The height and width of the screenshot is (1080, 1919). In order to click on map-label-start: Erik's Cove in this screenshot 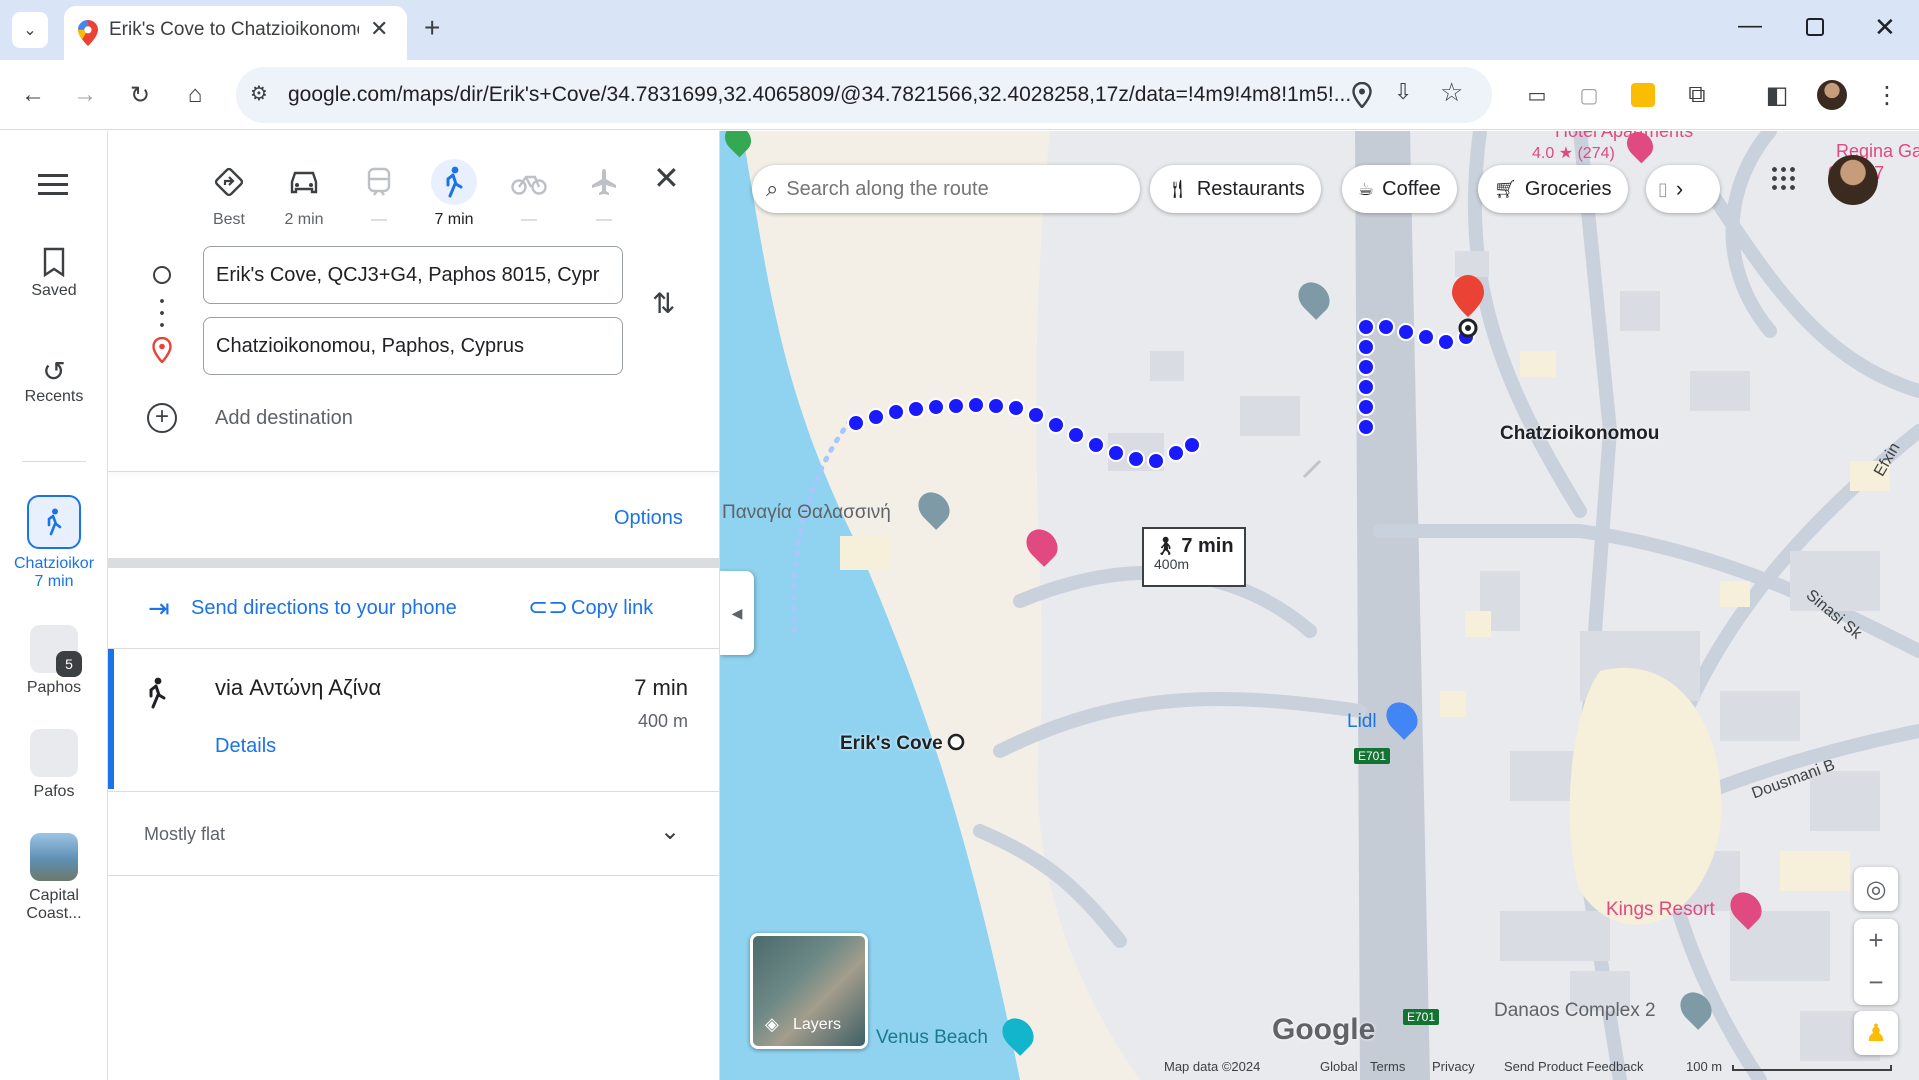, I will do `click(891, 744)`.